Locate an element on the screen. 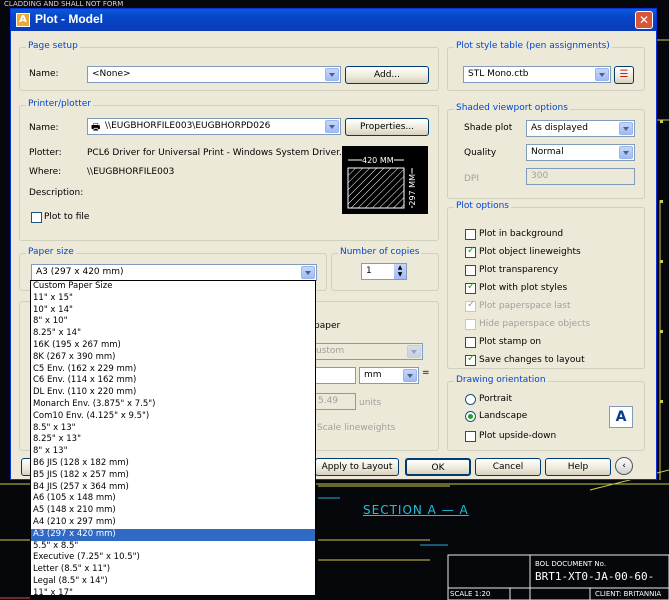 This screenshot has width=669, height=600. plot-style-table-select: STL Mono.ctb is located at coordinates (537, 74).